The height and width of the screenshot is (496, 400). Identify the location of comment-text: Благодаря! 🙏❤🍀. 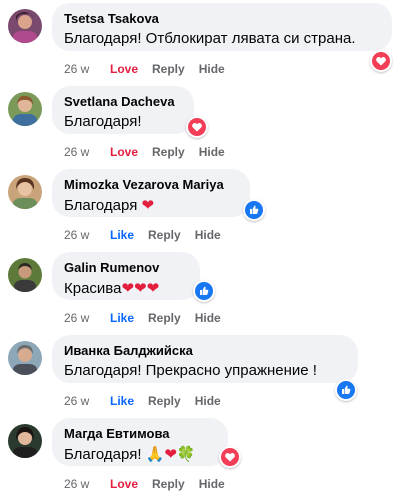
(130, 454).